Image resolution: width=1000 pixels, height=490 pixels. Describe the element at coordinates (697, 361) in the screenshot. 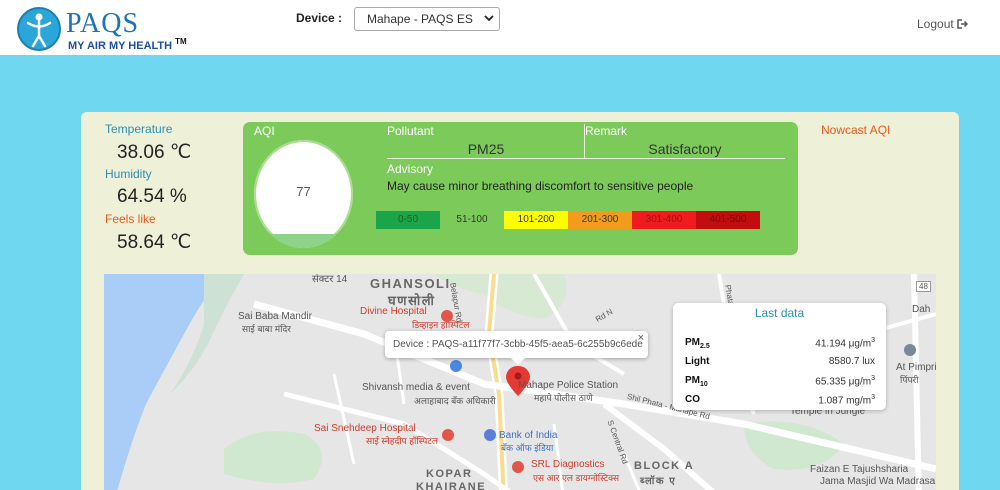

I see `last-data-key: Light` at that location.